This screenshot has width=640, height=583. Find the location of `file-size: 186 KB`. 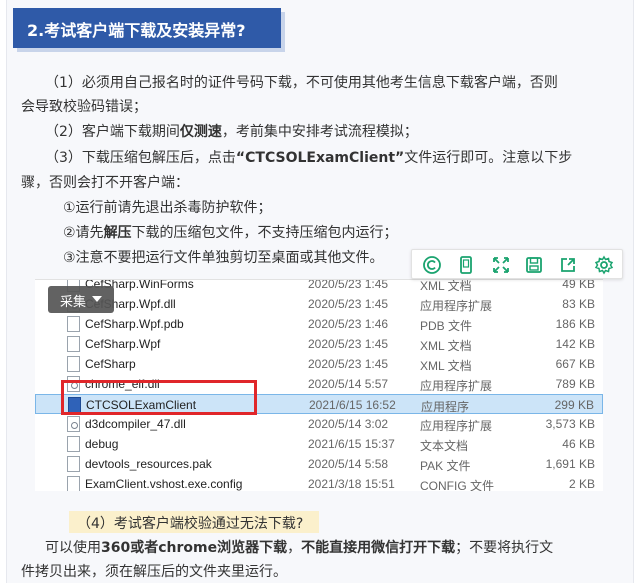

file-size: 186 KB is located at coordinates (575, 324).